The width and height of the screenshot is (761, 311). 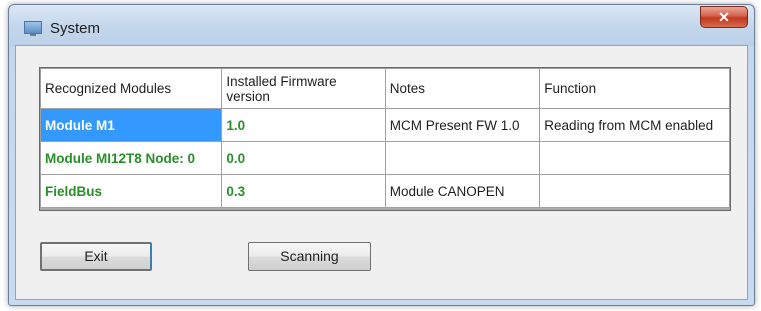 What do you see at coordinates (303, 158) in the screenshot?
I see `firmware-version-cell: 0.0` at bounding box center [303, 158].